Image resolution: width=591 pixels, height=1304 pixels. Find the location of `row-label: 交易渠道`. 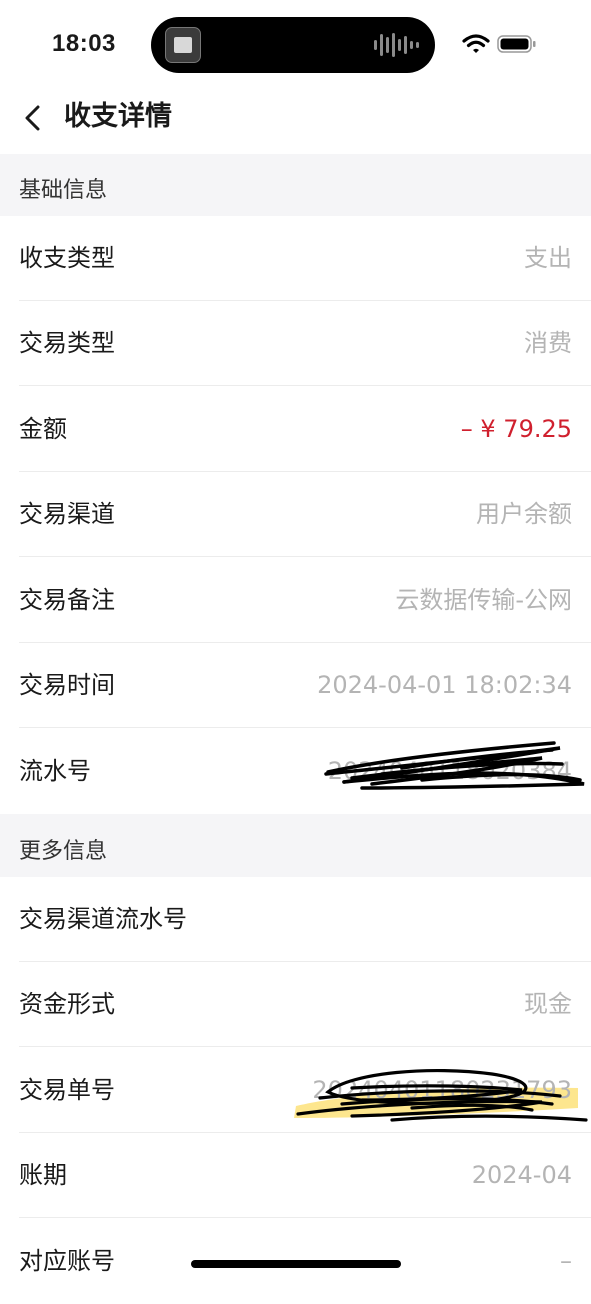

row-label: 交易渠道 is located at coordinates (67, 514).